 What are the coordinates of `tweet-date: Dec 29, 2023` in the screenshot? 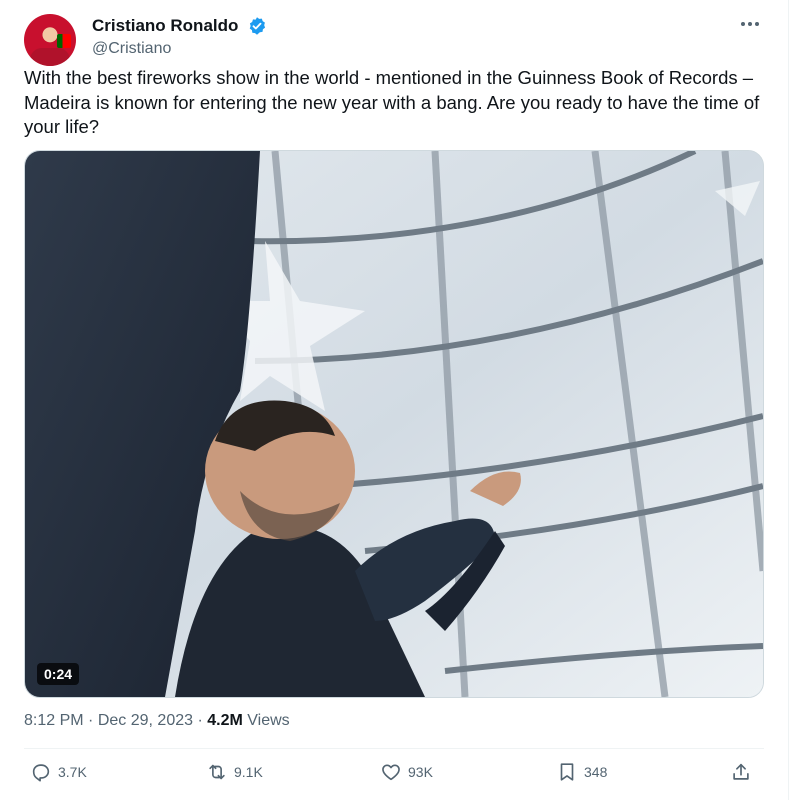 It's located at (145, 720).